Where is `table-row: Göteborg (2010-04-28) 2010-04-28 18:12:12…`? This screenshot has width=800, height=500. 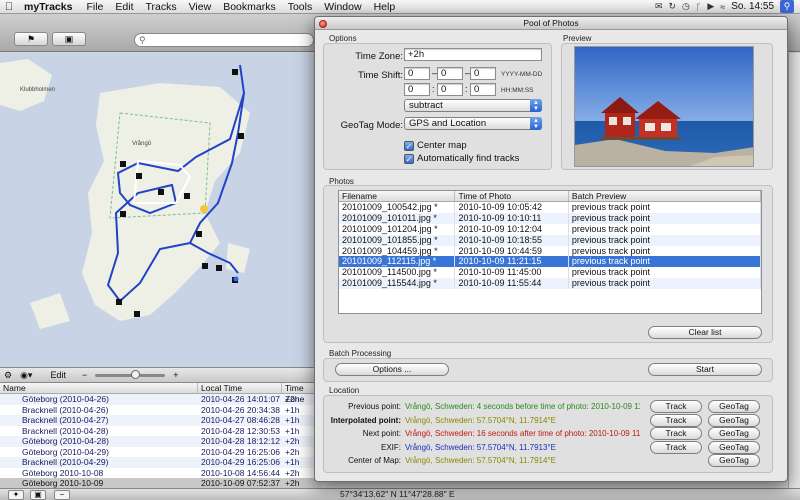 table-row: Göteborg (2010-04-28) 2010-04-28 18:12:12… is located at coordinates (161, 441).